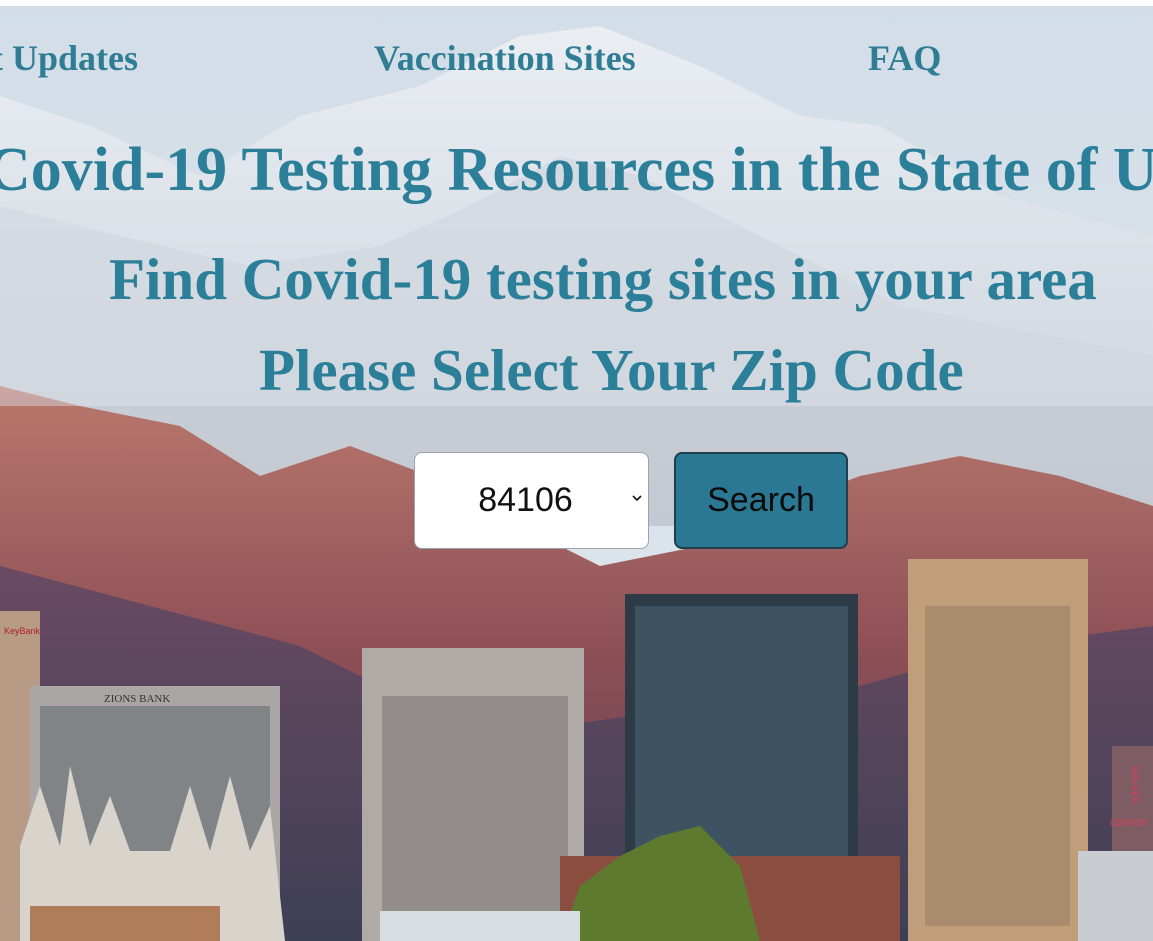  Describe the element at coordinates (137, 699) in the screenshot. I see `svg-text: ZIONS BANK` at that location.